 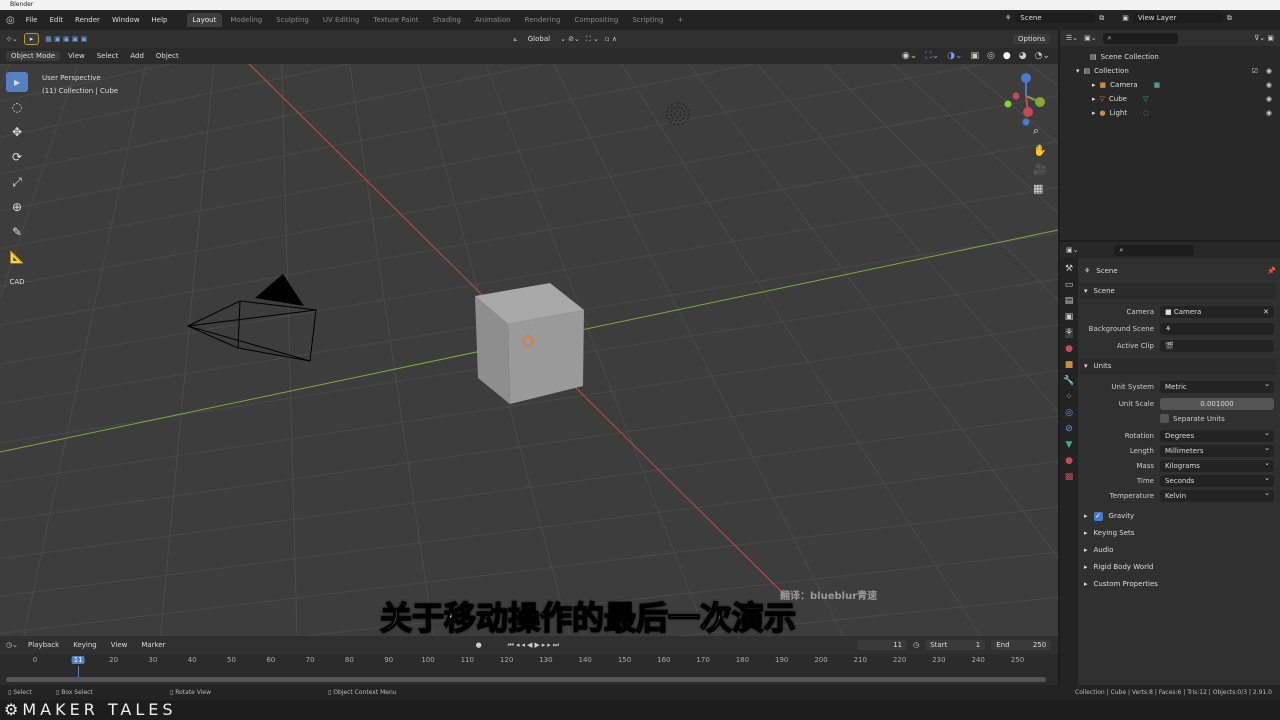 I want to click on new-view-layer-icon: ⧉, so click(x=1229, y=18).